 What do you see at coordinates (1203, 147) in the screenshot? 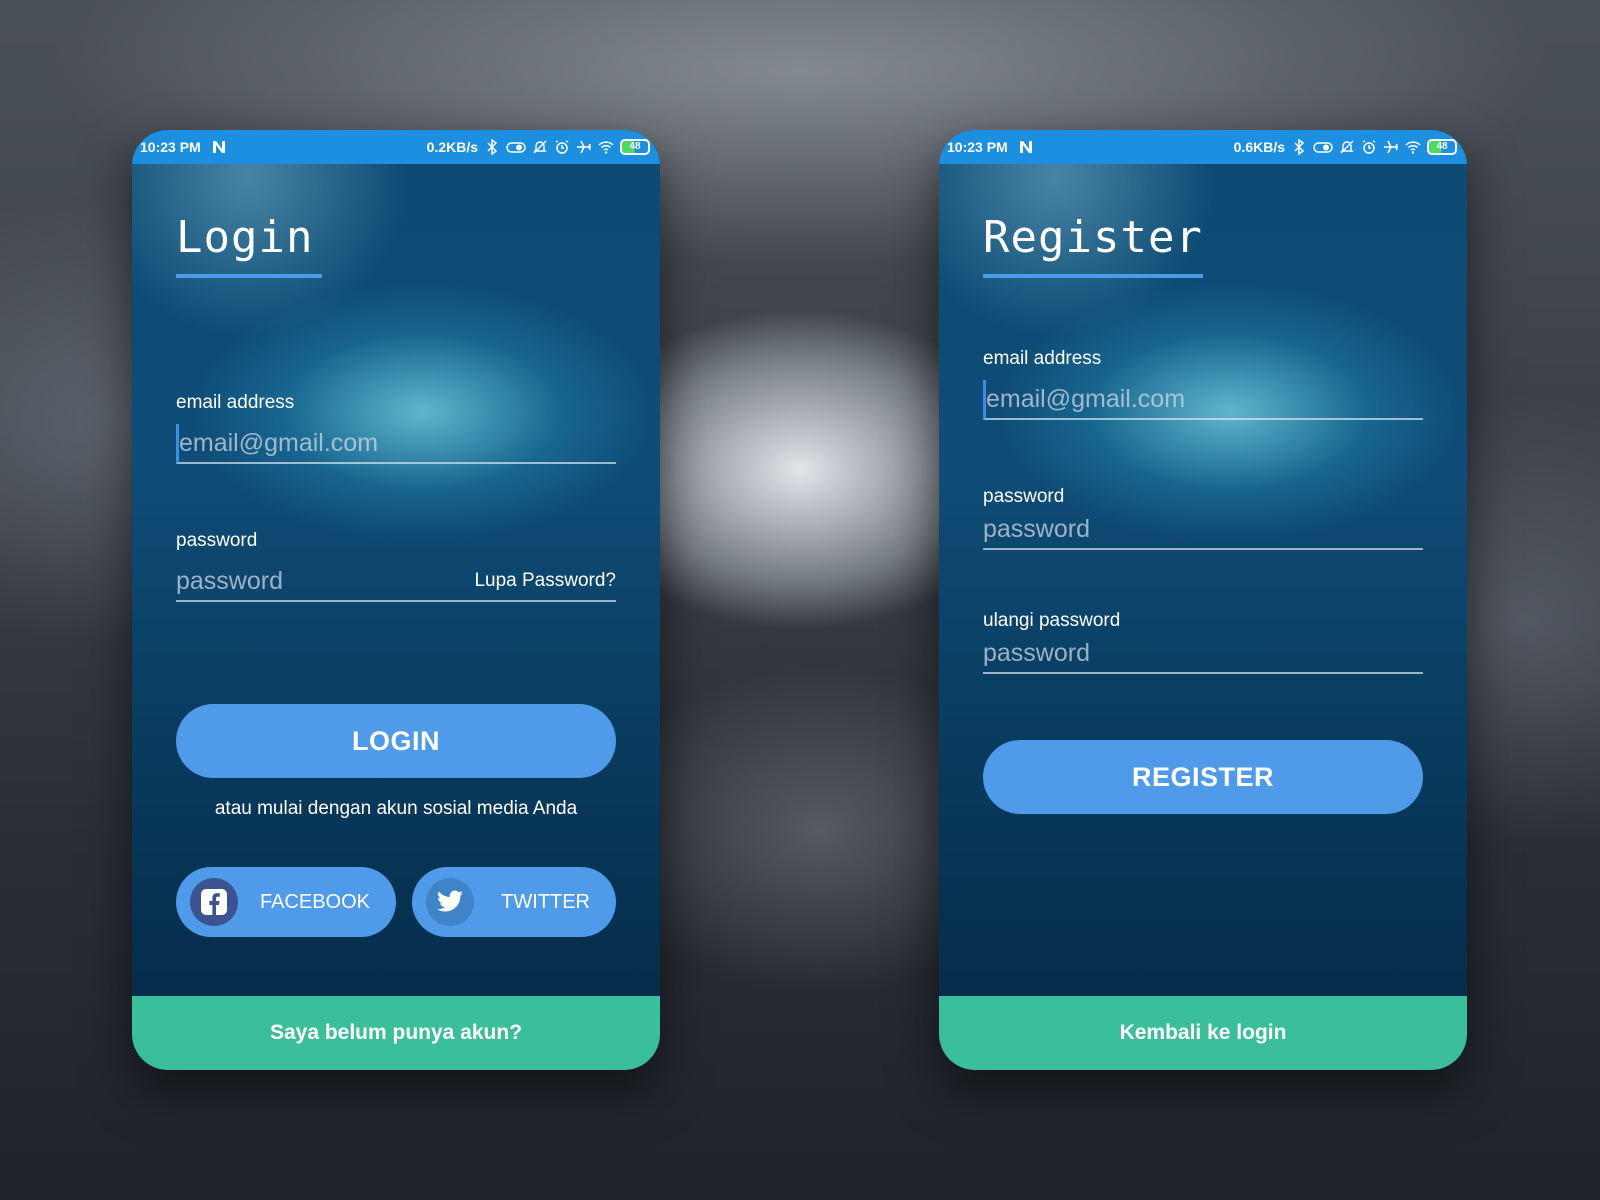
I see `status-bar: 10:23 PM 0.6KB/s 48` at bounding box center [1203, 147].